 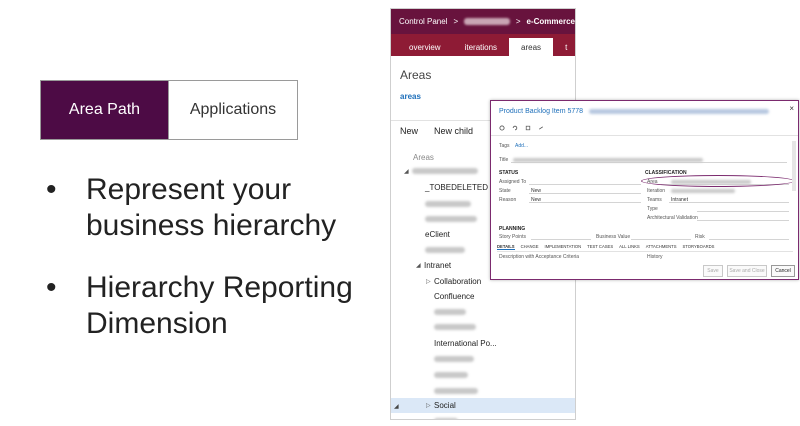 I want to click on state-label: State, so click(x=505, y=191).